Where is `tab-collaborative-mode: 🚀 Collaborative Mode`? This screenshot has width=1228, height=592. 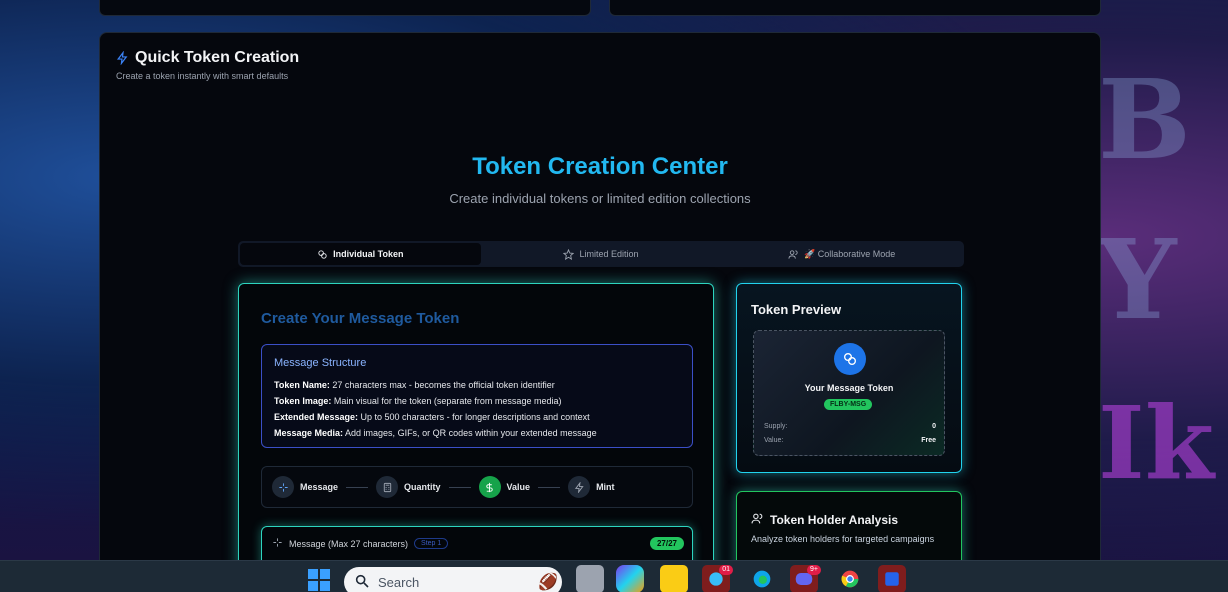 tab-collaborative-mode: 🚀 Collaborative Mode is located at coordinates (841, 254).